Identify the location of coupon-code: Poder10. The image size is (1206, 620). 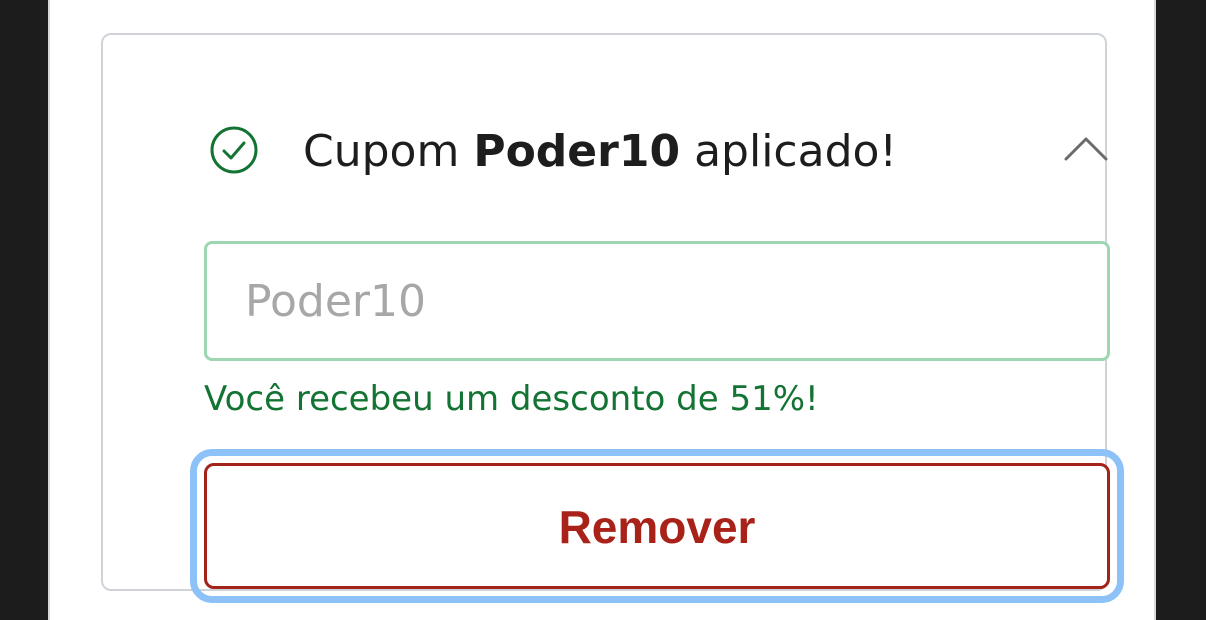
(577, 151).